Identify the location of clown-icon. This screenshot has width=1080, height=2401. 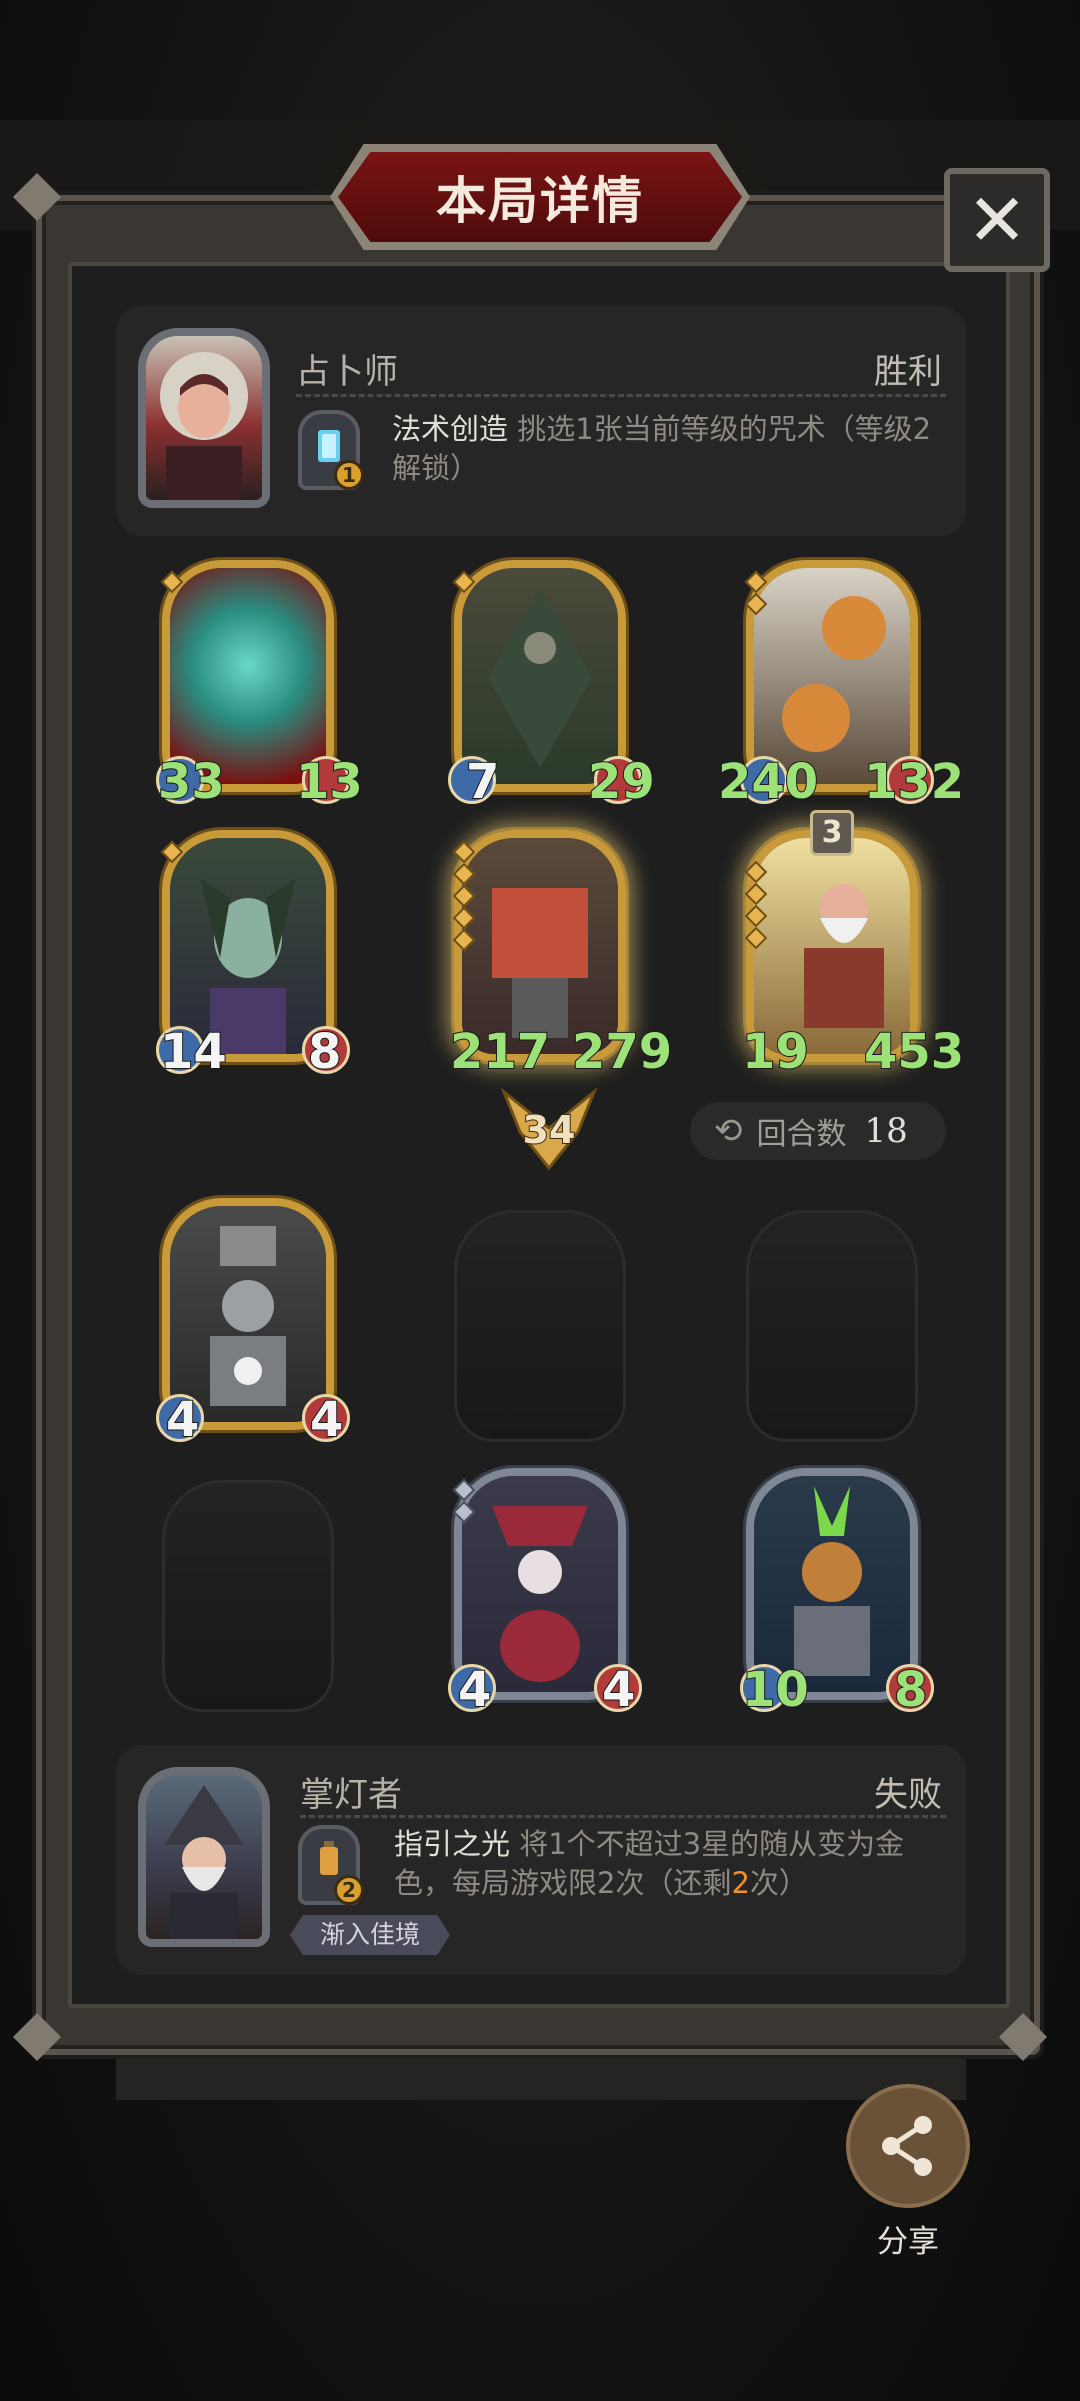
(540, 1594).